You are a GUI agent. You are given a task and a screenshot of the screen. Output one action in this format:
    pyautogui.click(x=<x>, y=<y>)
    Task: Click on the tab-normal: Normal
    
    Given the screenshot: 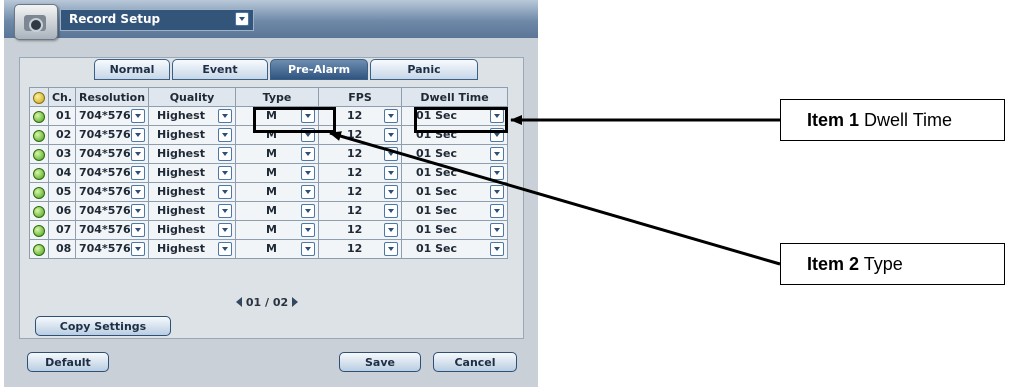 What is the action you would take?
    pyautogui.click(x=132, y=69)
    